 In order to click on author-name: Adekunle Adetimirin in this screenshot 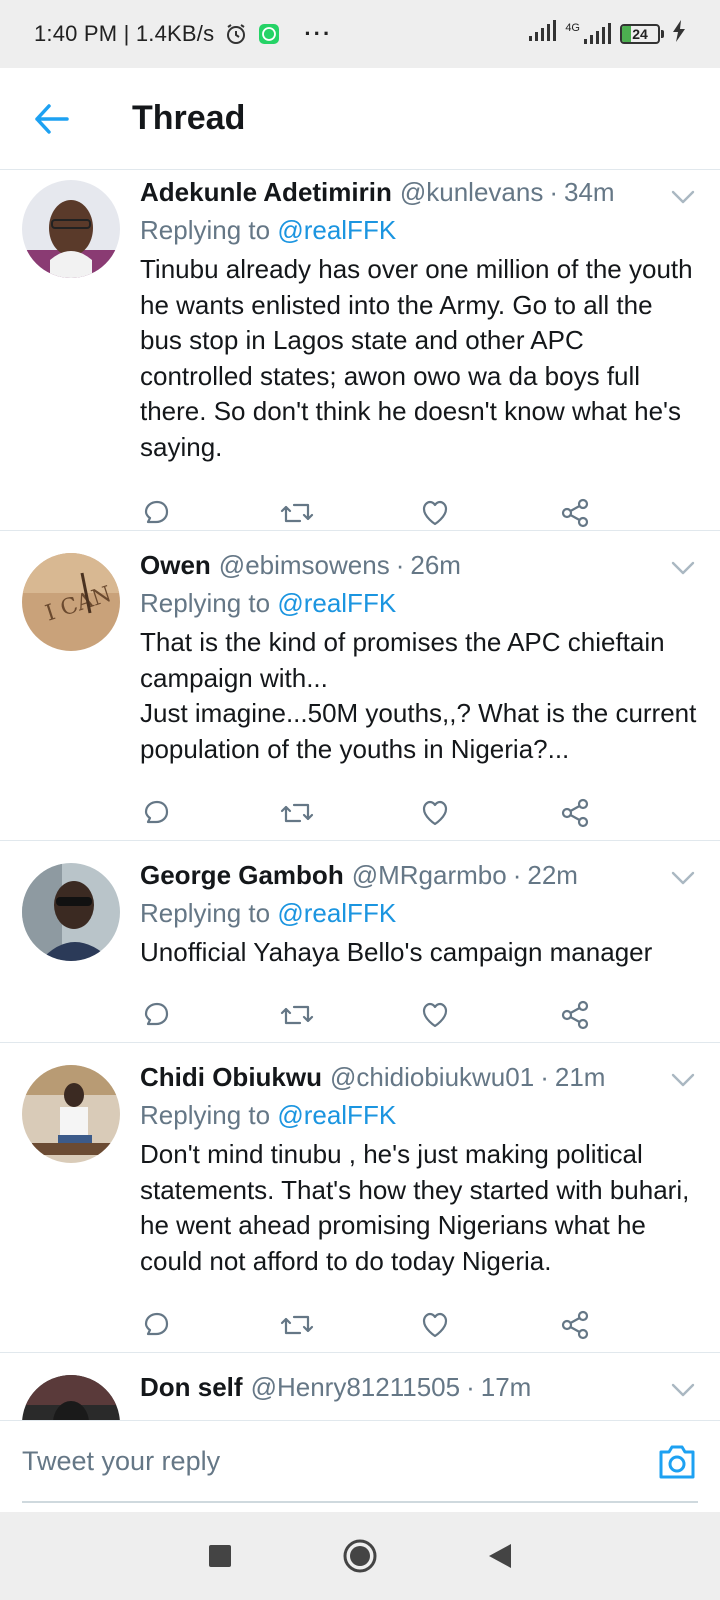, I will do `click(266, 192)`.